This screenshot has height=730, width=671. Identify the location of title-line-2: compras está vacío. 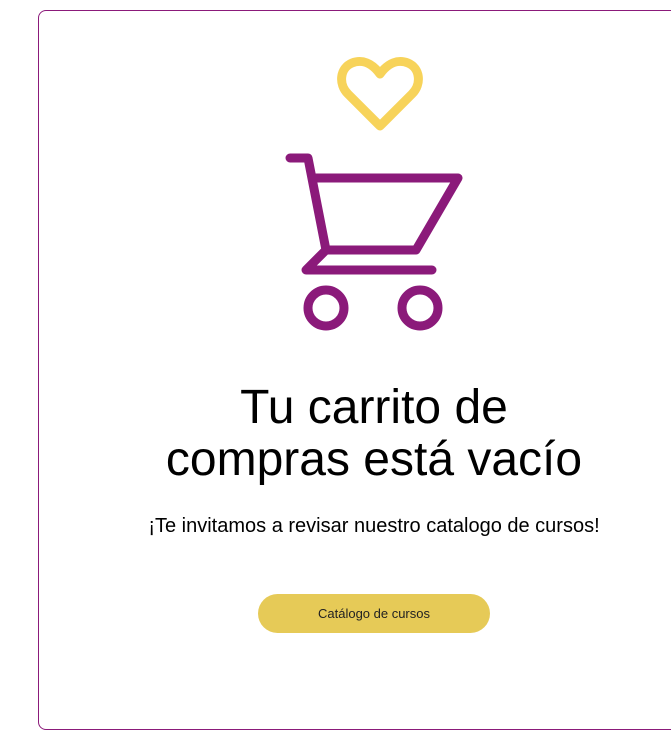
(374, 459).